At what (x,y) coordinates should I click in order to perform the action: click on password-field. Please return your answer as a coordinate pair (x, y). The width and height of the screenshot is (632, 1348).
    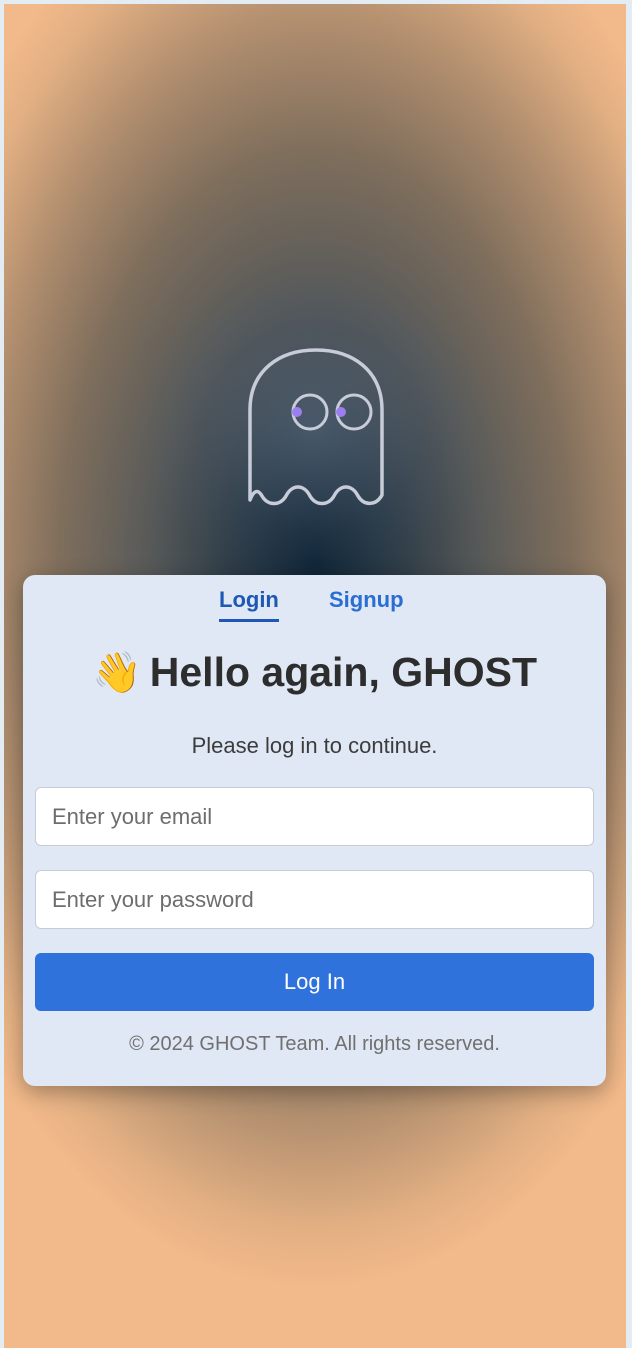
    Looking at the image, I should click on (314, 899).